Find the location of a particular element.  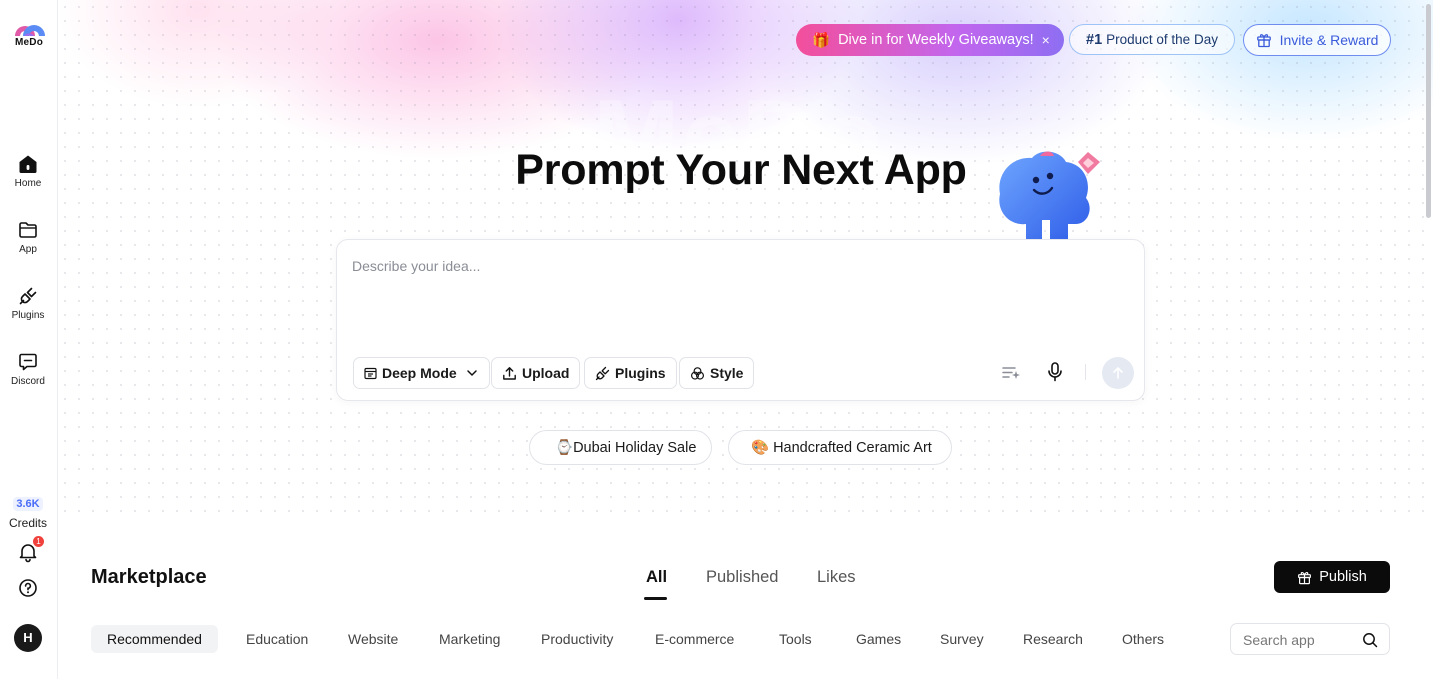

watch-emoji-icon: ⌚ is located at coordinates (564, 448).